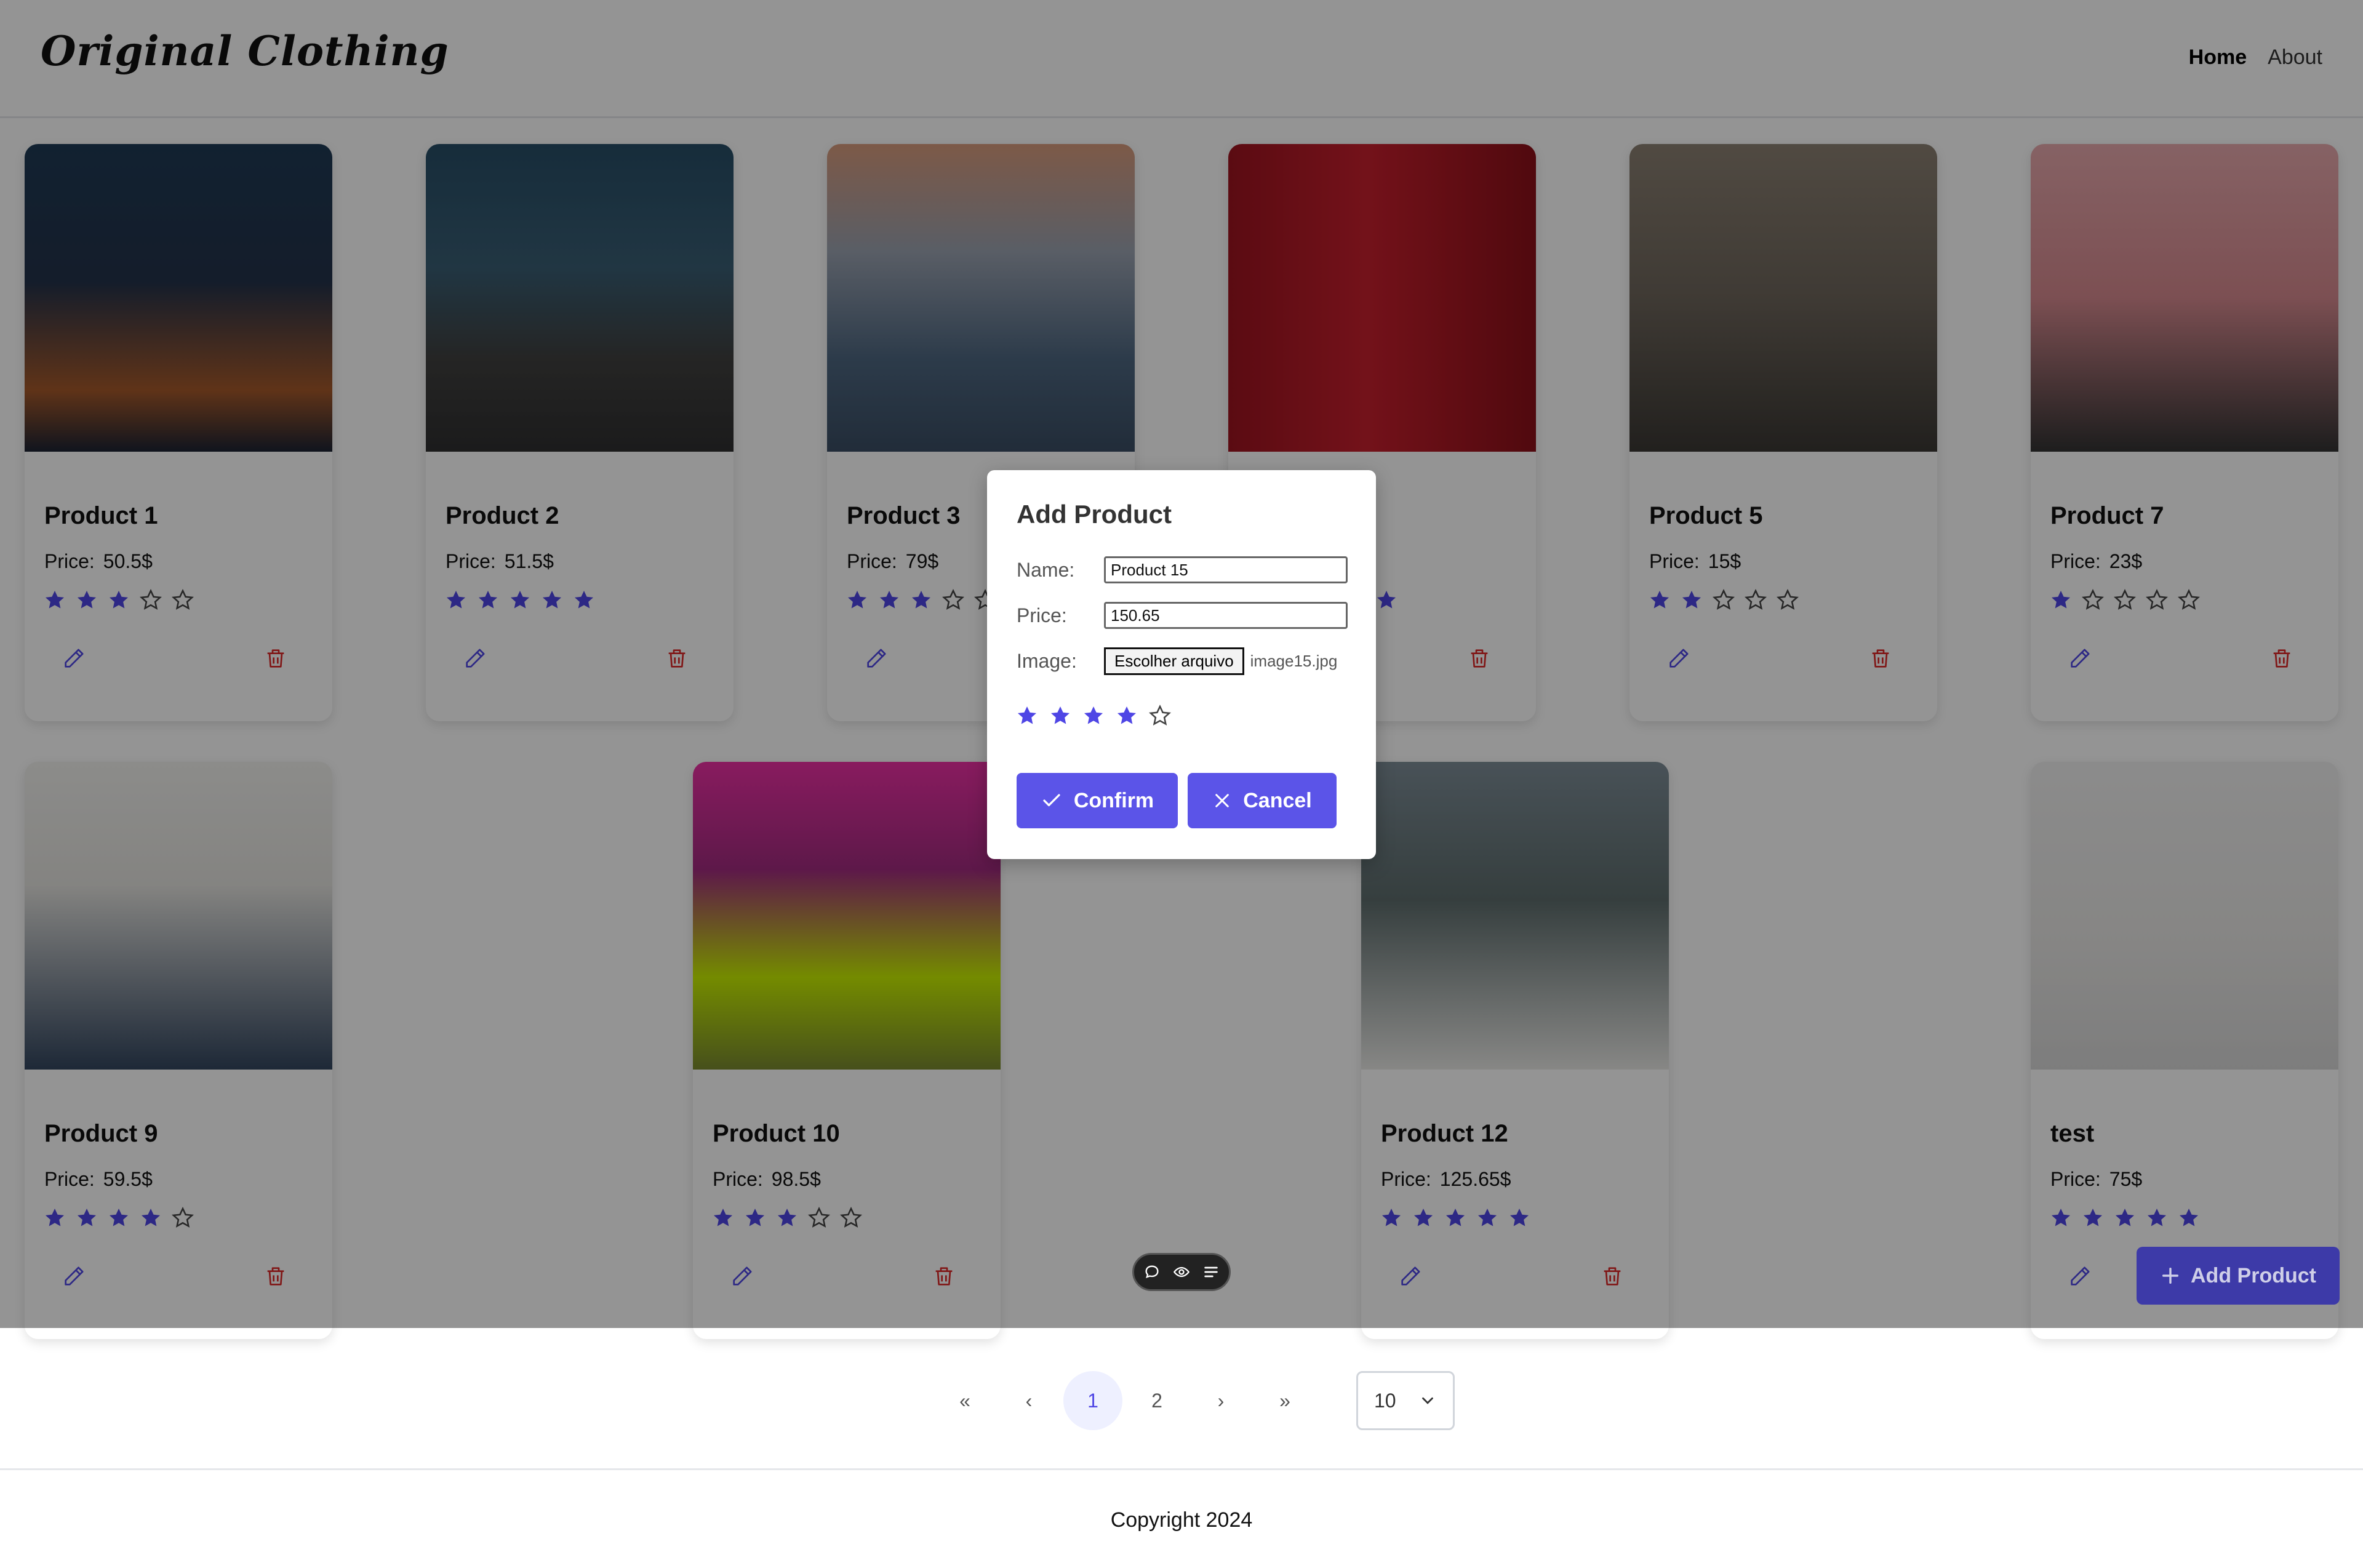 Image resolution: width=2363 pixels, height=1568 pixels. What do you see at coordinates (1152, 1272) in the screenshot?
I see `comment-icon` at bounding box center [1152, 1272].